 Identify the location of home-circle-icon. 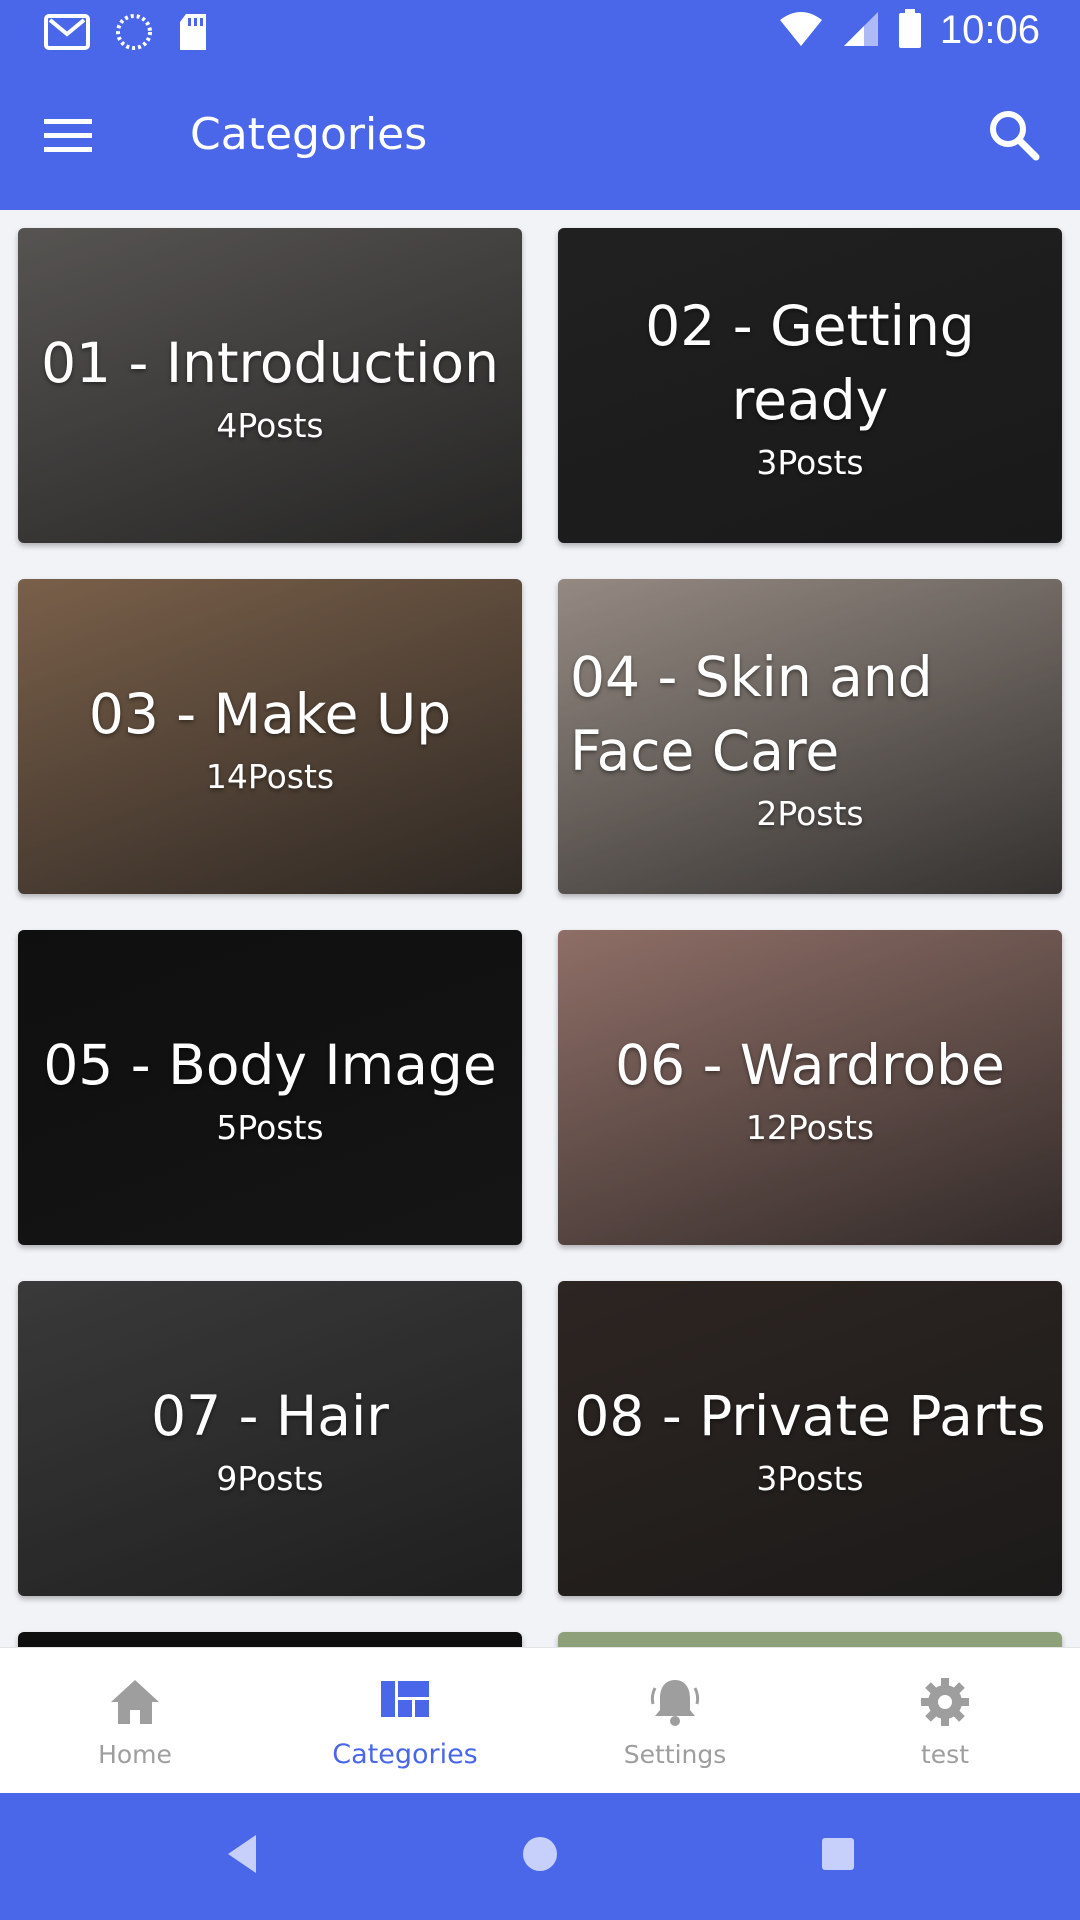
(540, 1854).